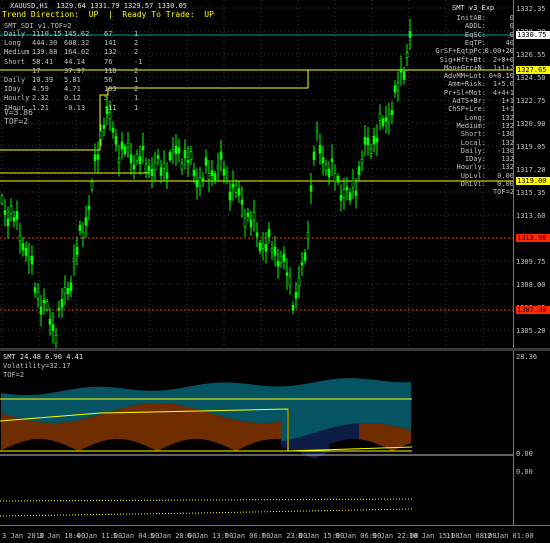 This screenshot has height=543, width=550. Describe the element at coordinates (15, 61) in the screenshot. I see `stats-cell: Short` at that location.